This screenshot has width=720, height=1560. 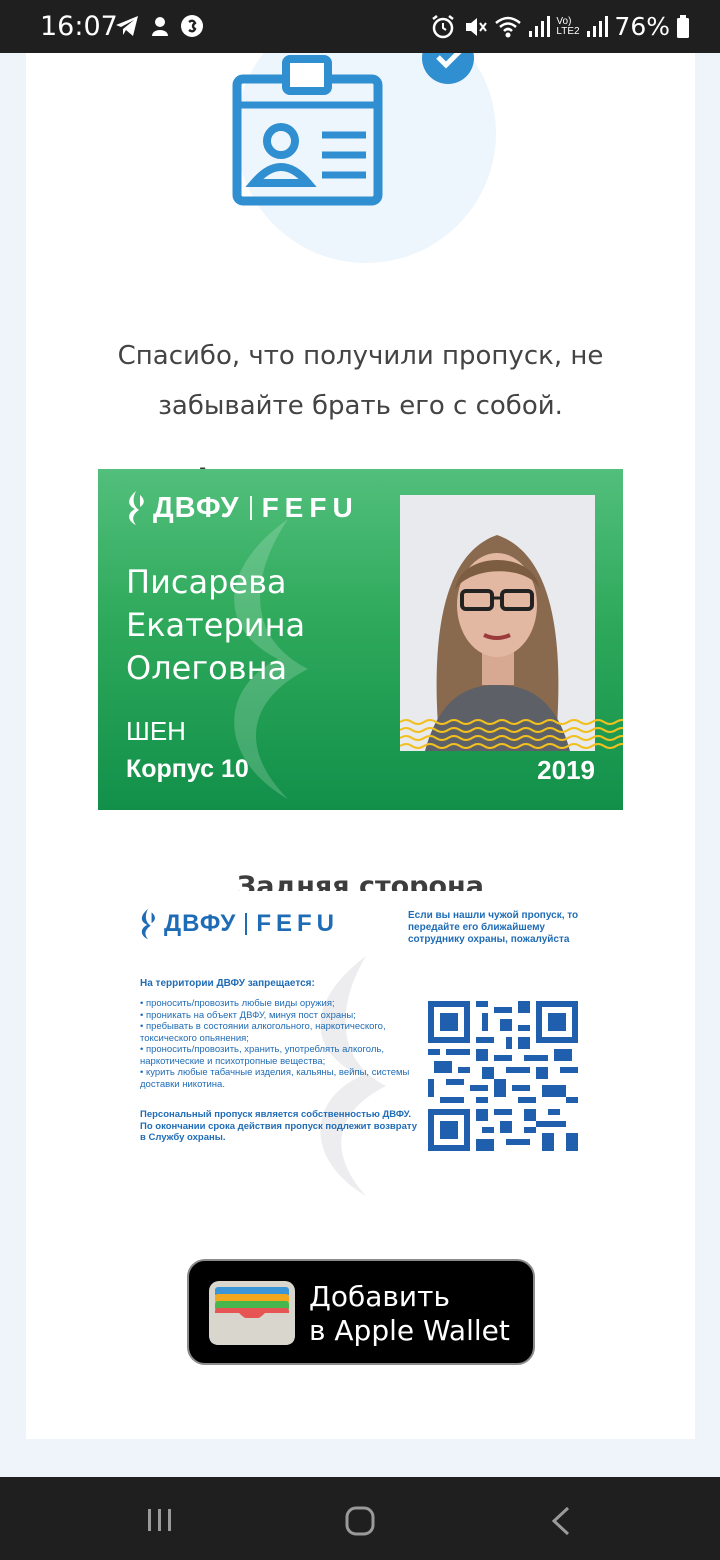 I want to click on message-line-1: Спасибо, что получили пропуск, не, so click(x=360, y=356).